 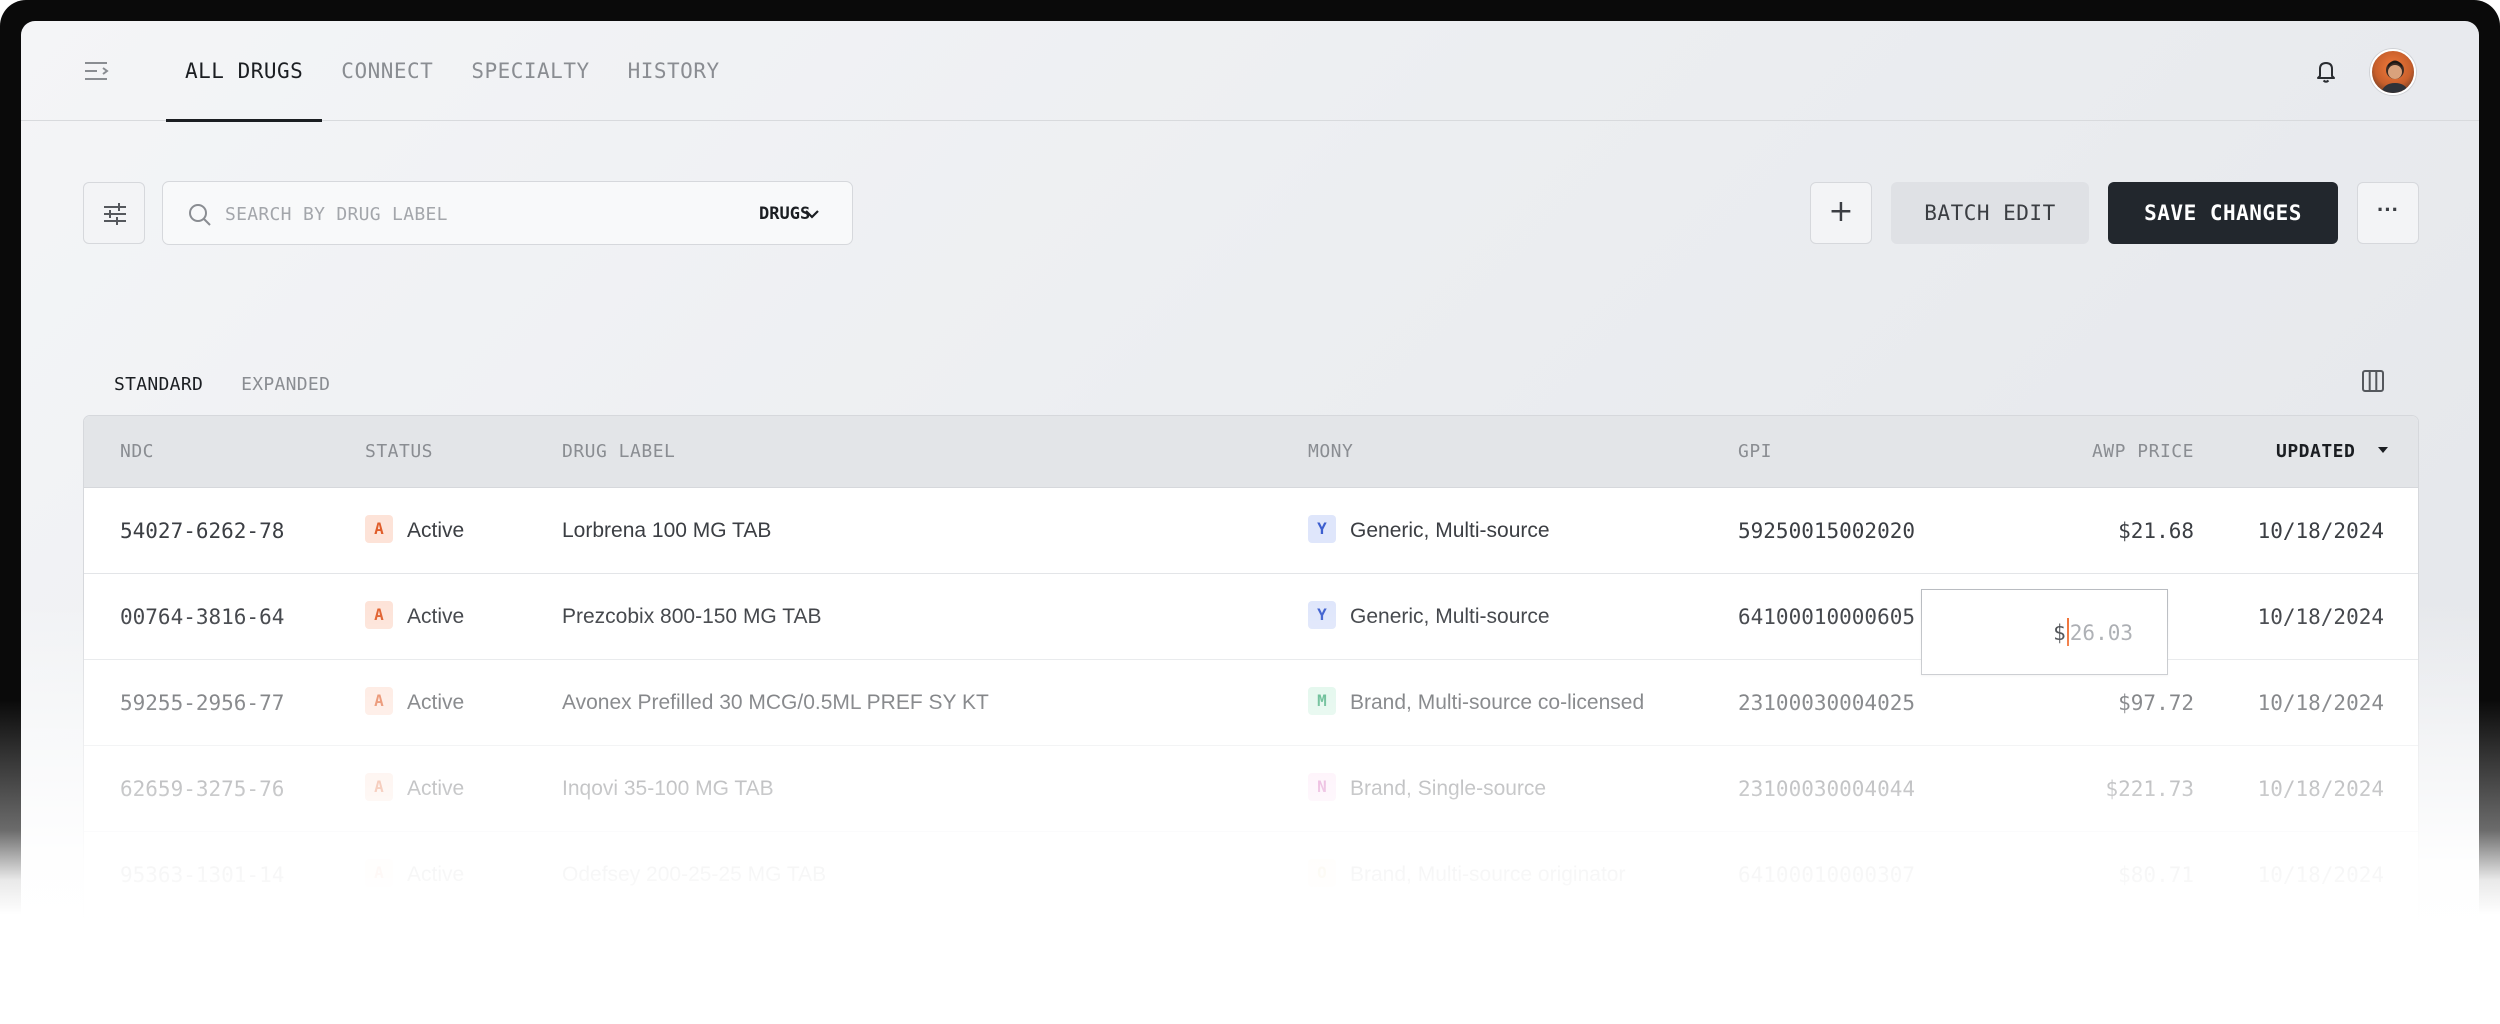 I want to click on column-header-updated-label: UPDATED, so click(x=2316, y=451).